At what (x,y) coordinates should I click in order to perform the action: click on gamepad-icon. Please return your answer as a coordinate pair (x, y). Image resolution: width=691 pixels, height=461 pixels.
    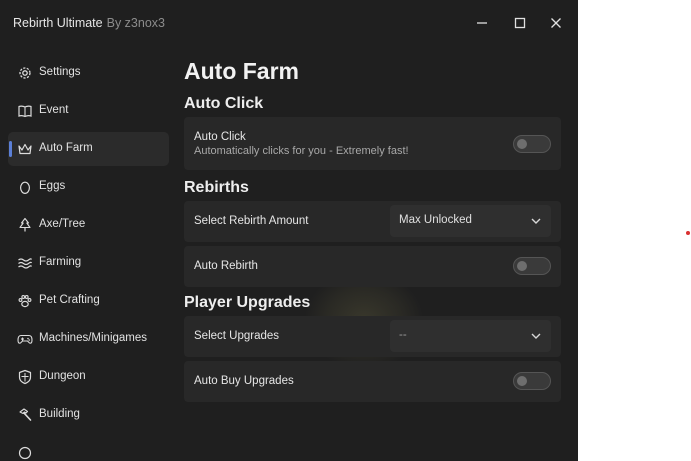
    Looking at the image, I should click on (25, 339).